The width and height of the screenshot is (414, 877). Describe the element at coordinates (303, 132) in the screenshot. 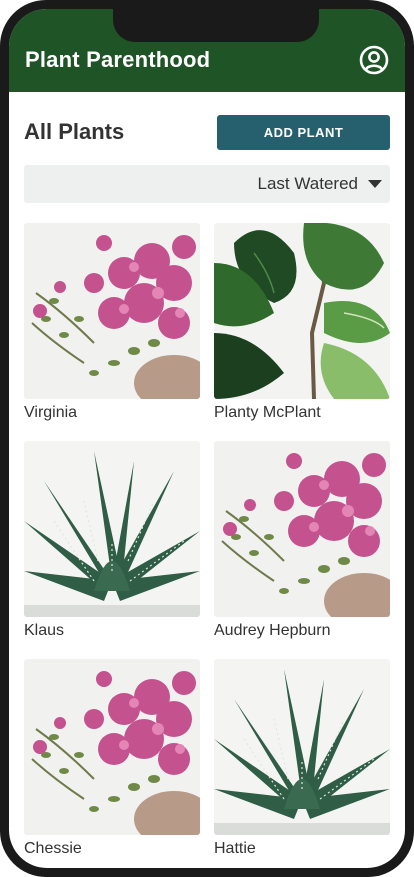

I see `add-plant-button: ADD PLANT` at that location.